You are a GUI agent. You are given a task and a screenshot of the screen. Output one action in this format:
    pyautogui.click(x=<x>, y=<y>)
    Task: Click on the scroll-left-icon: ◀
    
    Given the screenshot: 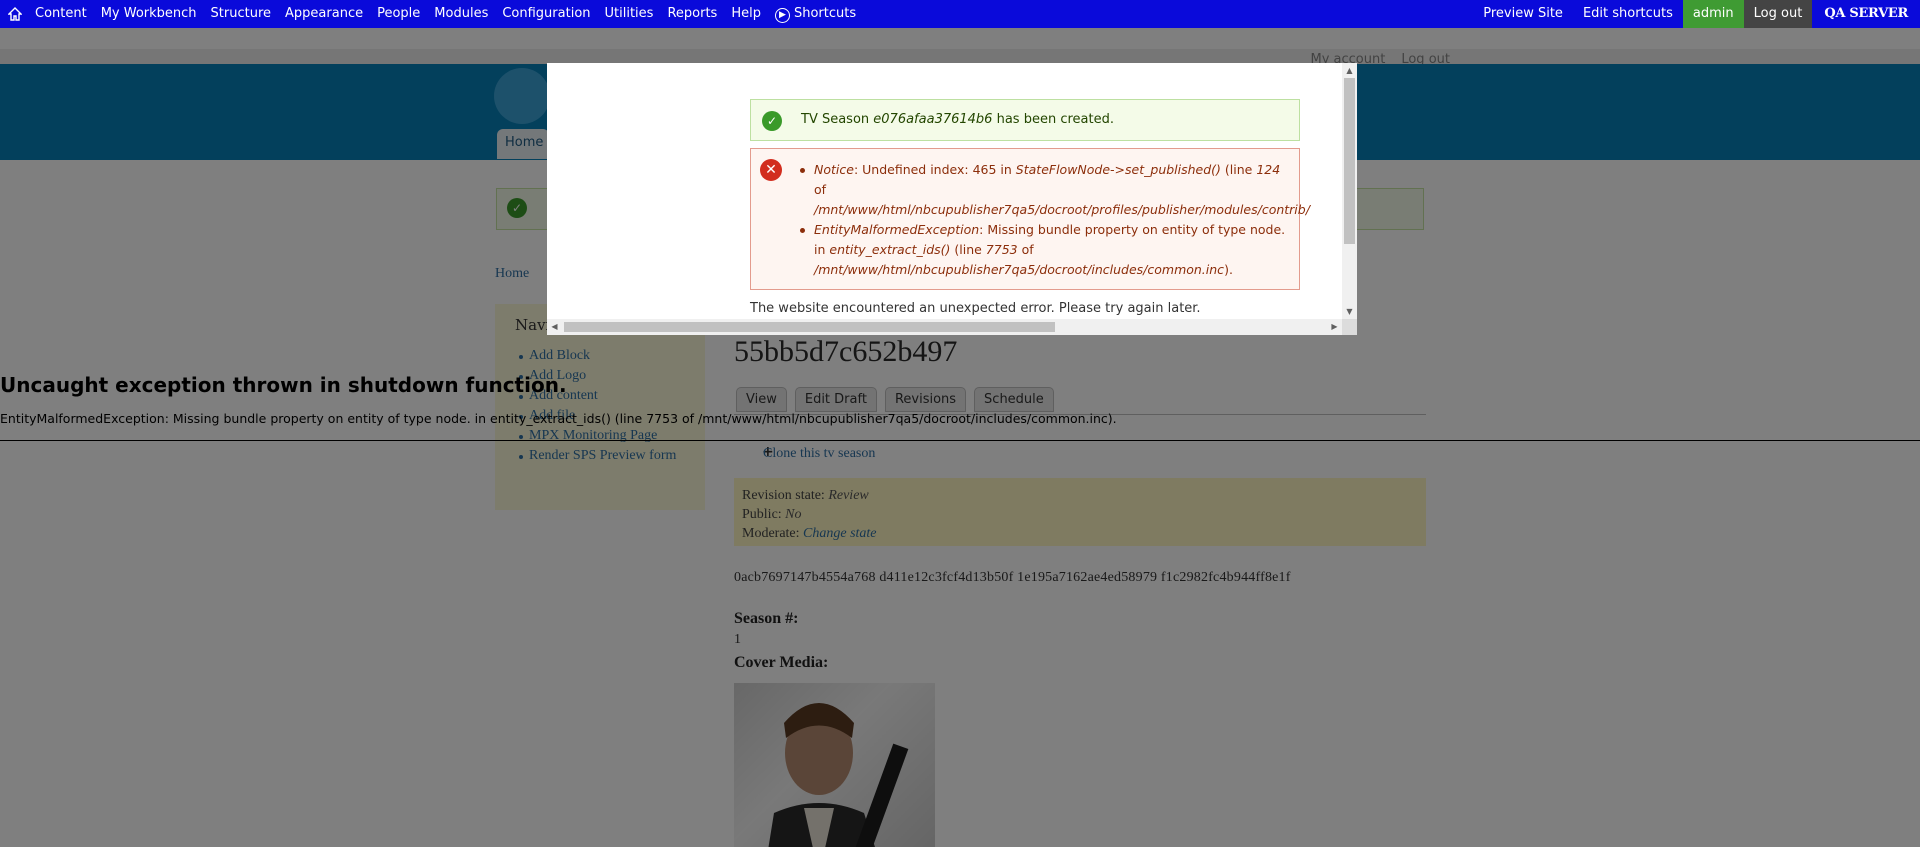 What is the action you would take?
    pyautogui.click(x=554, y=327)
    